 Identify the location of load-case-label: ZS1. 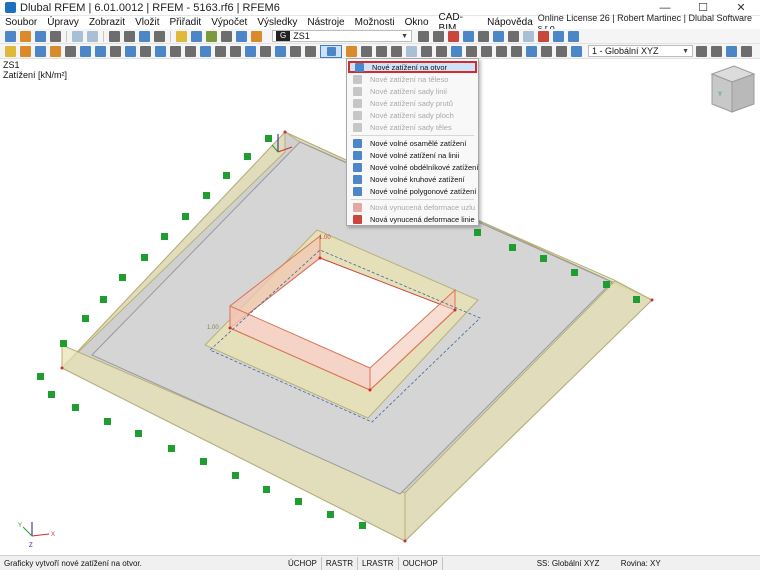
(11, 65).